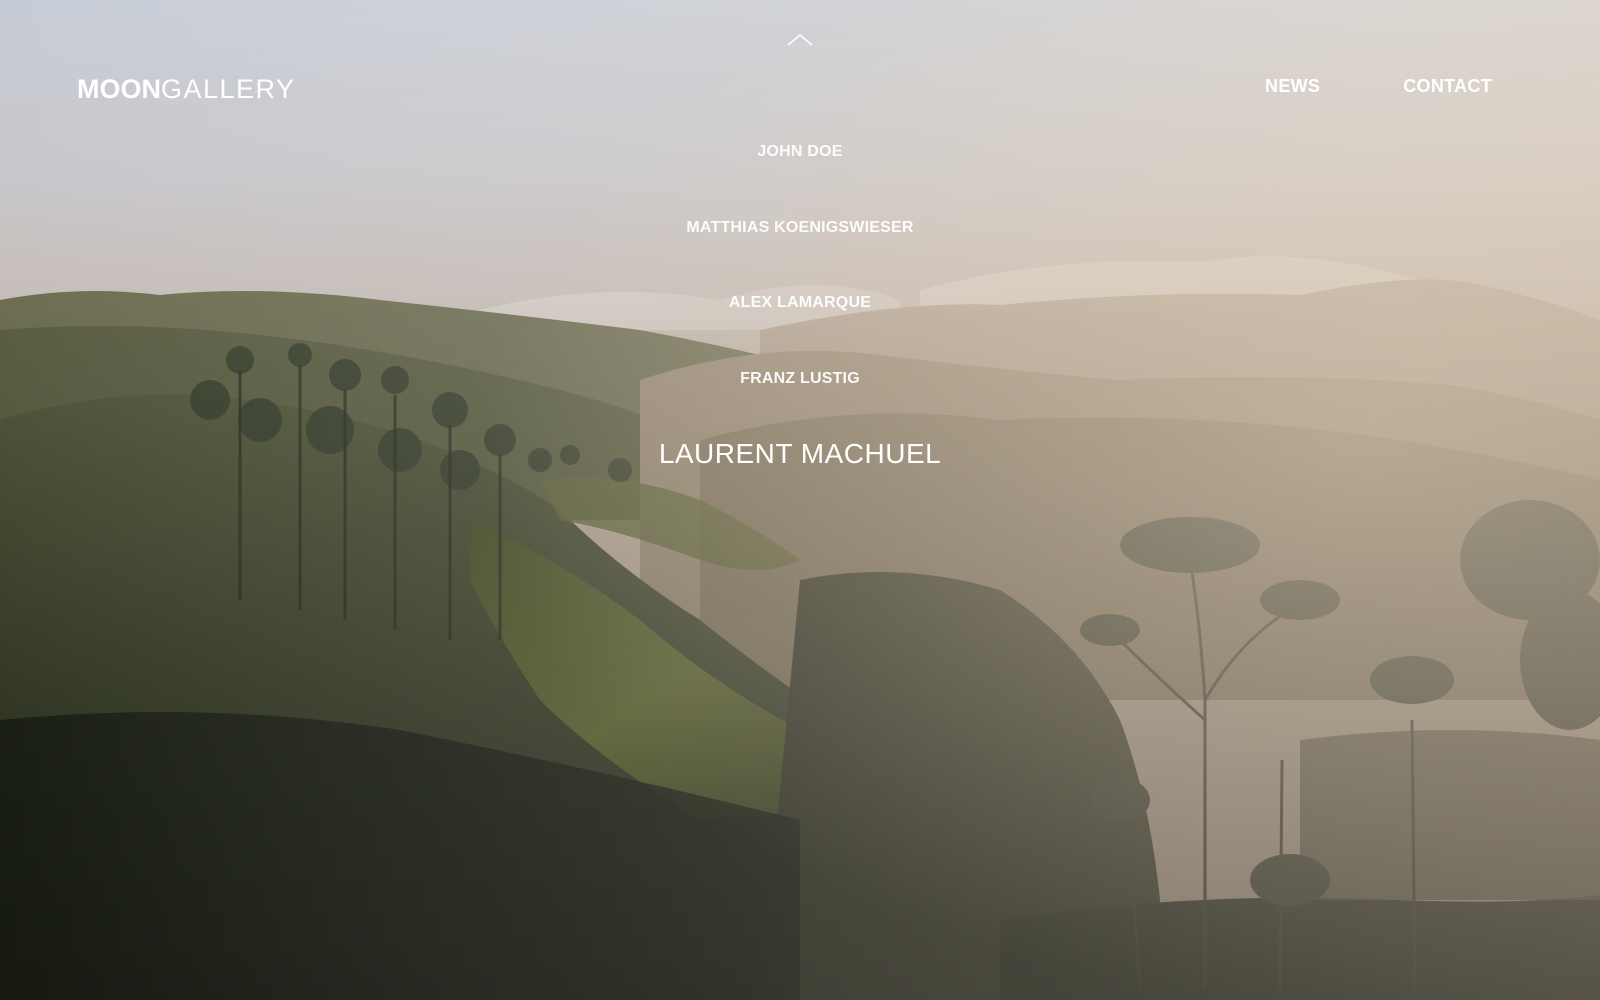 This screenshot has height=1000, width=1600. What do you see at coordinates (800, 454) in the screenshot?
I see `artist-link-laurent-machuel-active: LAURENT MACHUEL` at bounding box center [800, 454].